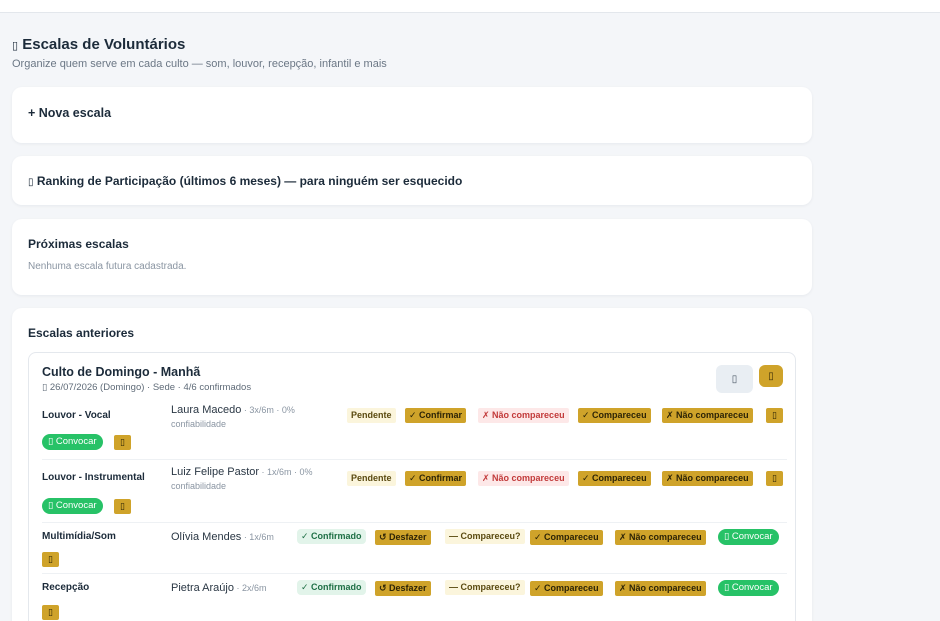 The width and height of the screenshot is (940, 621). What do you see at coordinates (81, 333) in the screenshot?
I see `past-title: Escalas anteriores` at bounding box center [81, 333].